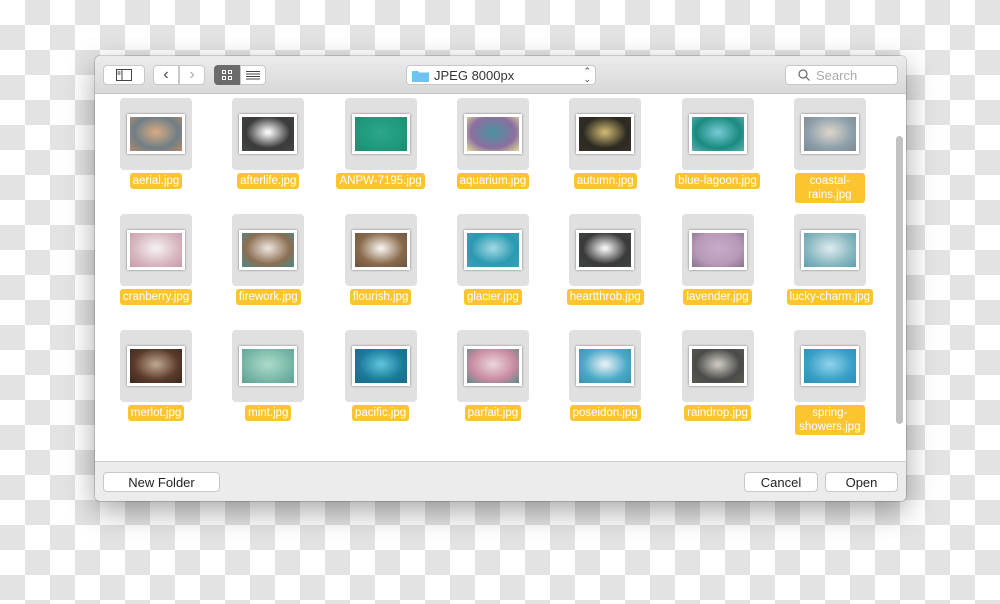 Image resolution: width=1000 pixels, height=604 pixels. I want to click on path-label: JPEG 8000px, so click(474, 75).